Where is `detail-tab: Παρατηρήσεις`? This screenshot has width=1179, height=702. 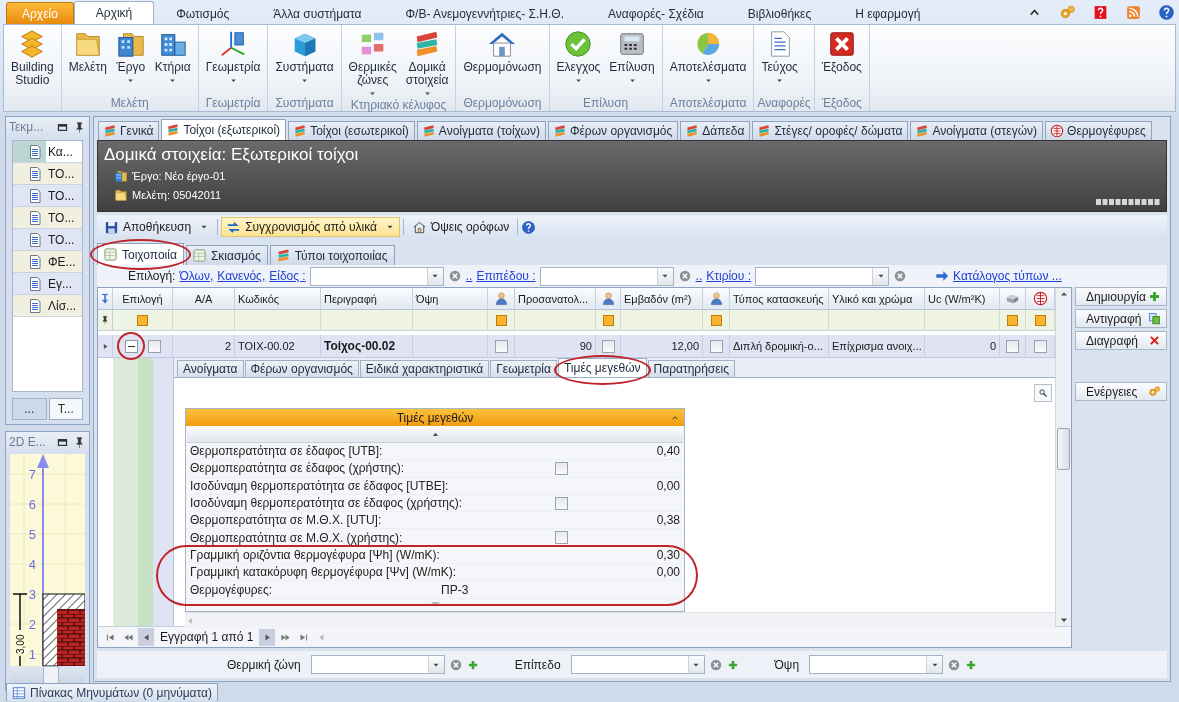
detail-tab: Παρατηρήσεις is located at coordinates (691, 368).